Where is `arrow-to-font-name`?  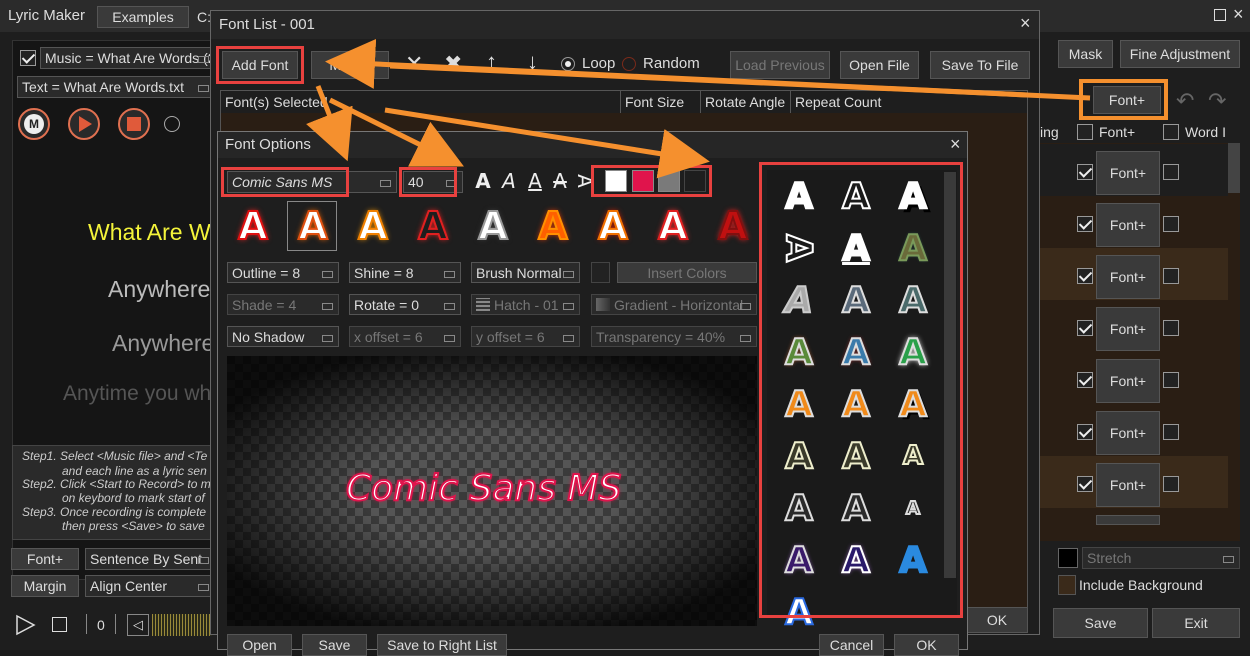 arrow-to-font-name is located at coordinates (329, 123).